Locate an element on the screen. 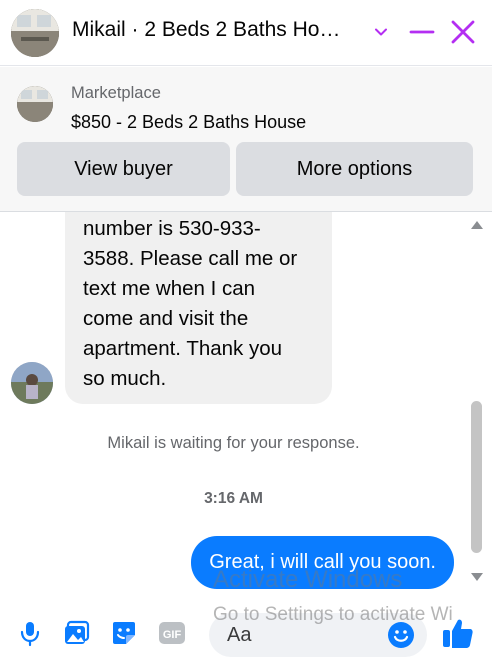  sender-avatar is located at coordinates (32, 383).